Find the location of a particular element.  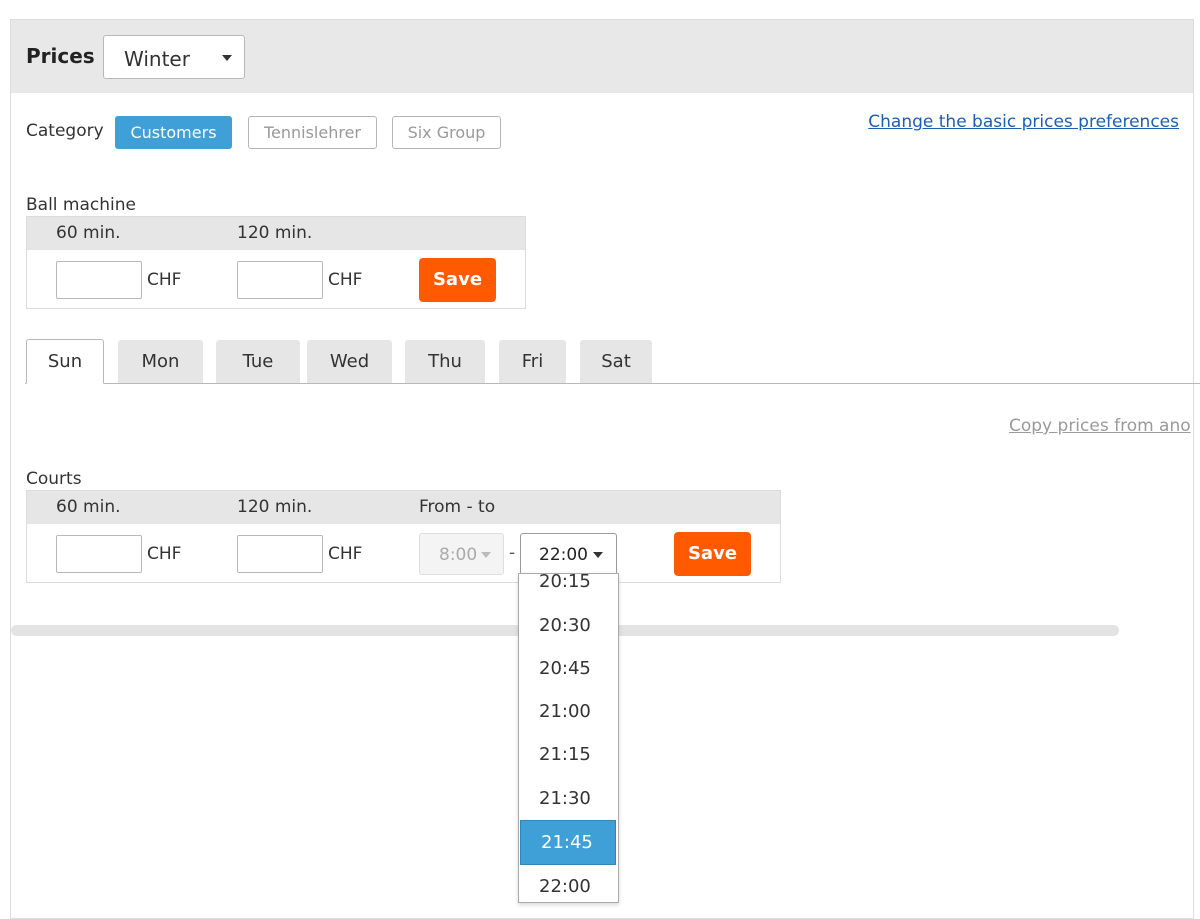

category-button-six-group: Six Group is located at coordinates (446, 132).